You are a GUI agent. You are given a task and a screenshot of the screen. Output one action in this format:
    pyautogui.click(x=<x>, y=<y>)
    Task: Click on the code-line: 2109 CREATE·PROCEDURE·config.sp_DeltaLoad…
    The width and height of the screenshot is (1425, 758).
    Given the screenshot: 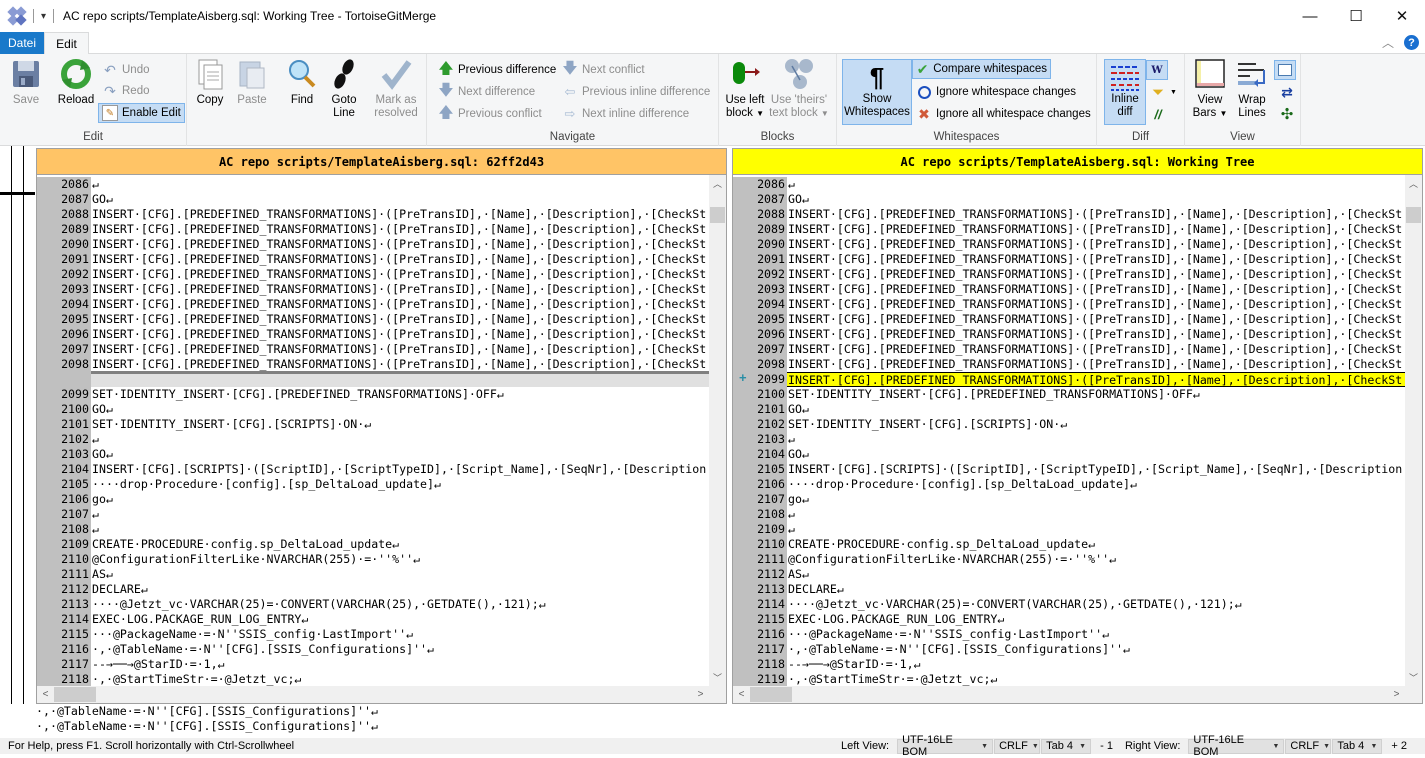 What is the action you would take?
    pyautogui.click(x=373, y=544)
    